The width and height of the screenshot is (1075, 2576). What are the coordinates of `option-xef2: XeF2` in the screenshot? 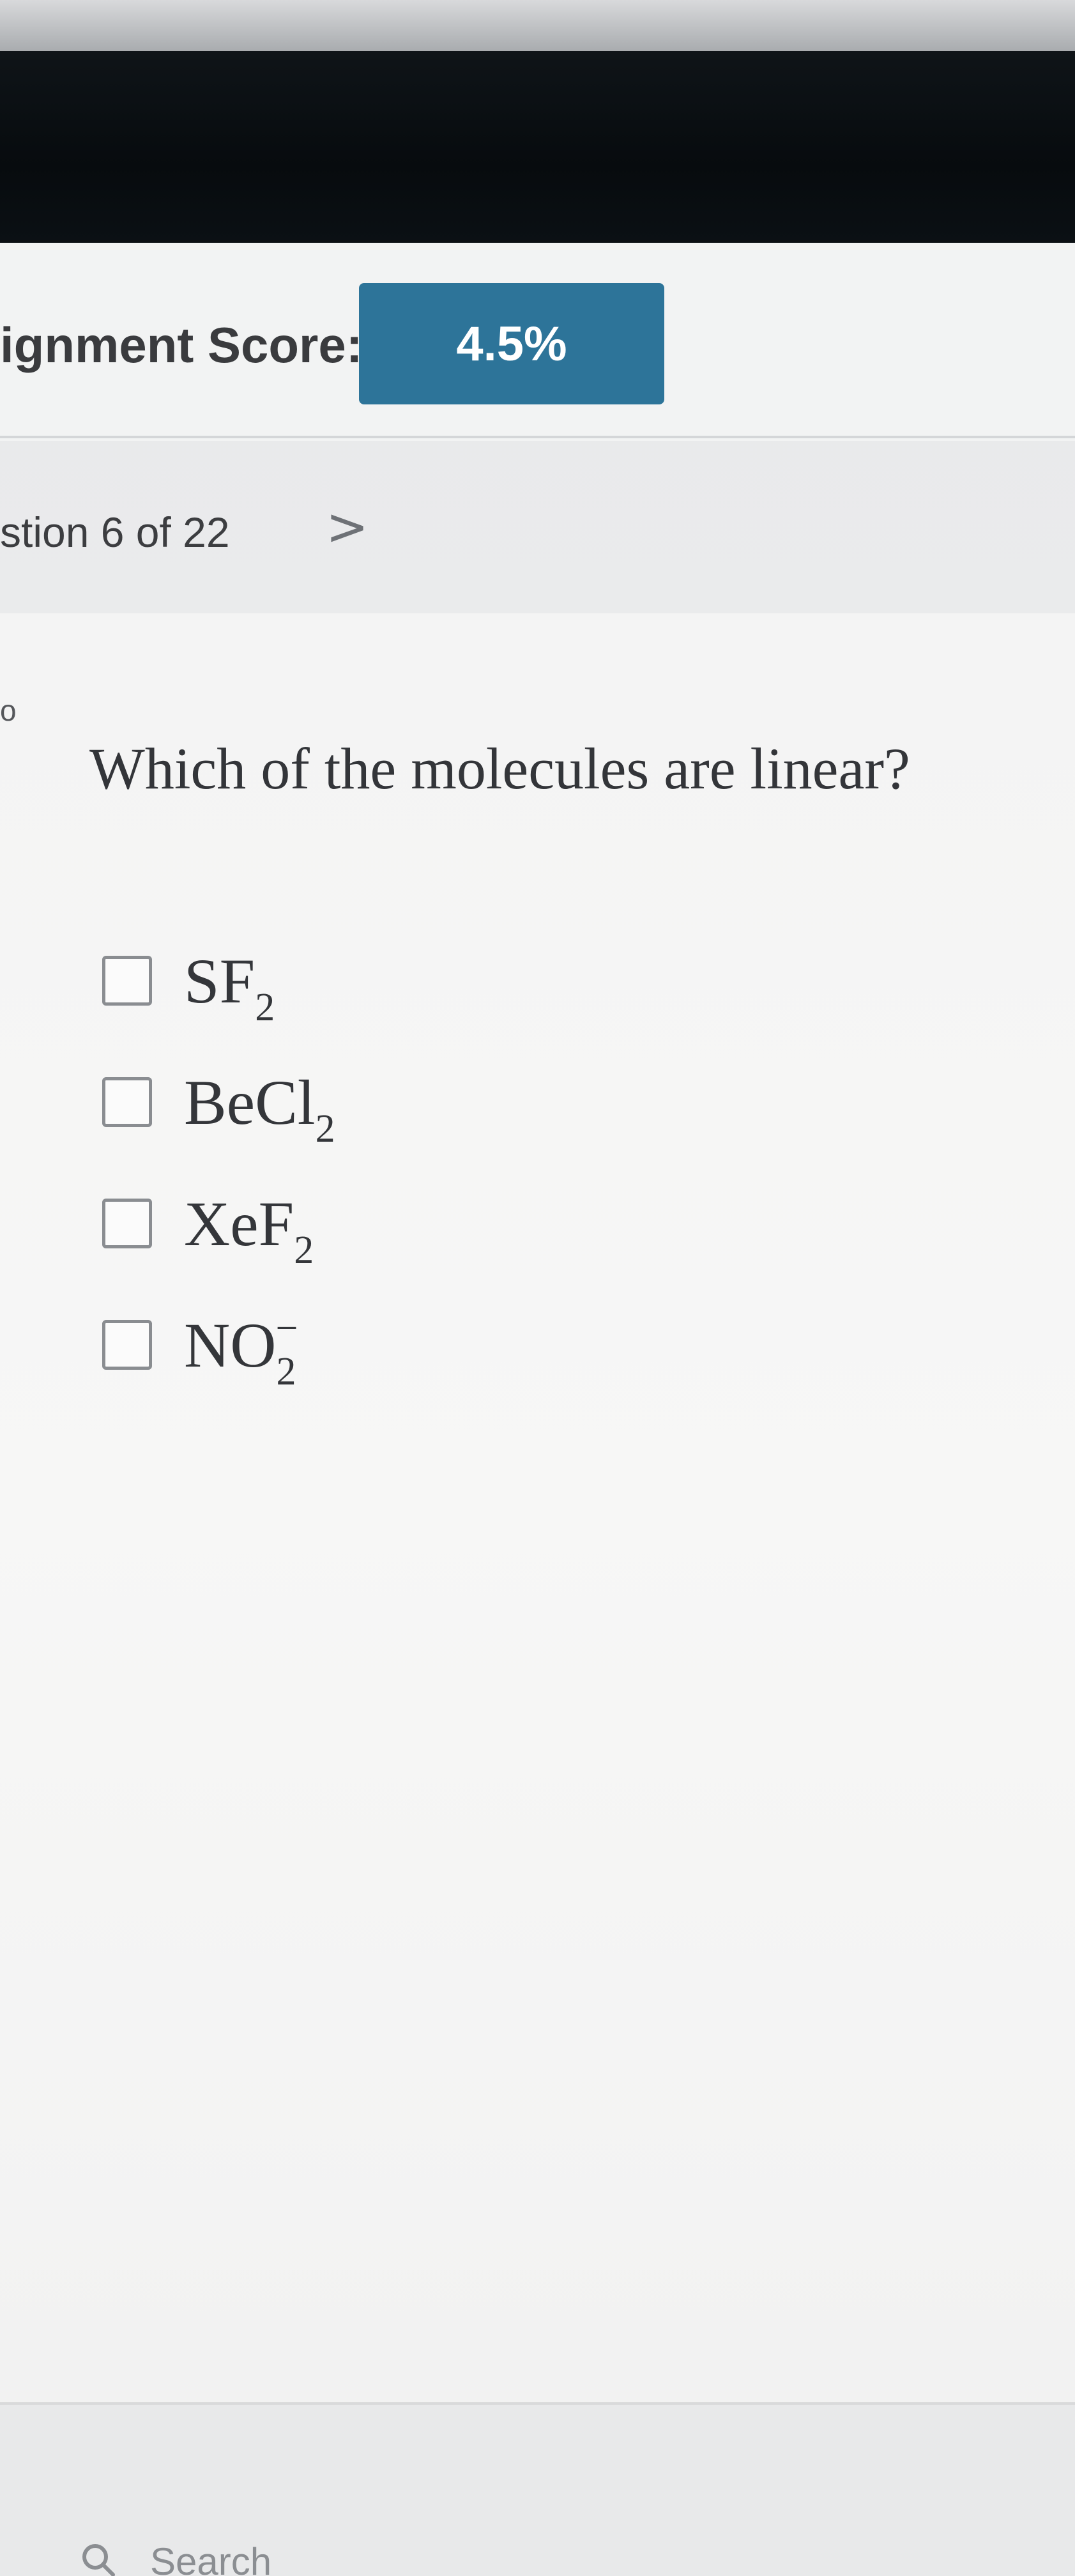 It's located at (218, 1223).